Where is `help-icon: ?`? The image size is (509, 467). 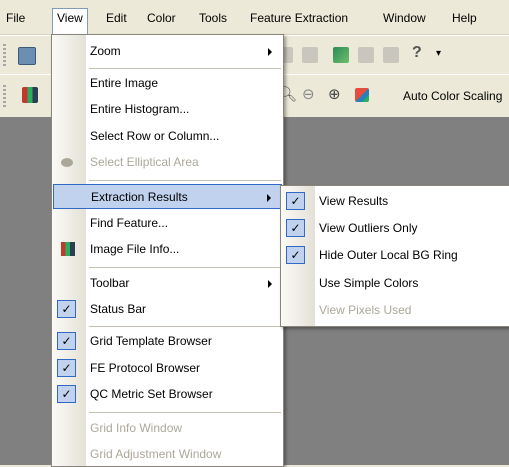 help-icon: ? is located at coordinates (417, 53).